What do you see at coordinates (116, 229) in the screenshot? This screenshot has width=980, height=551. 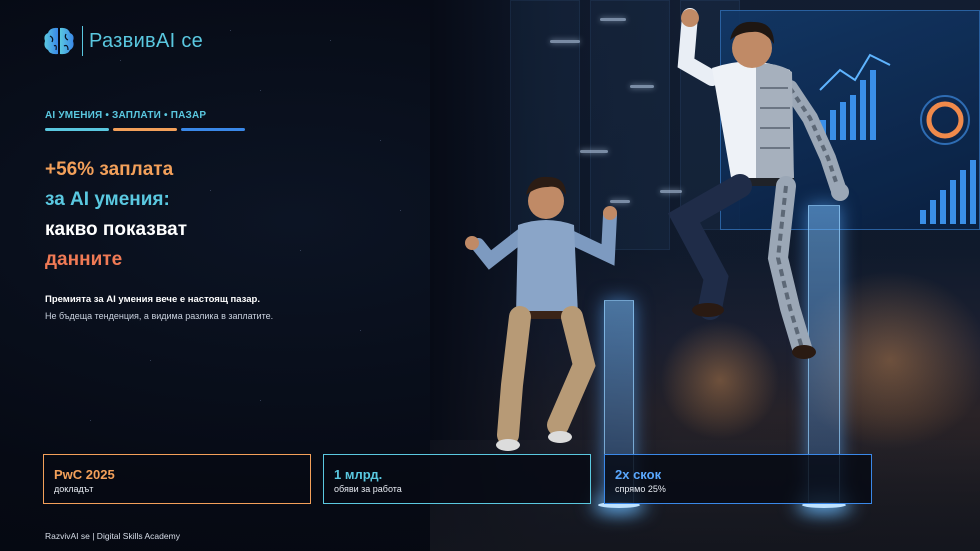 I see `headline-line-3: какво показват` at bounding box center [116, 229].